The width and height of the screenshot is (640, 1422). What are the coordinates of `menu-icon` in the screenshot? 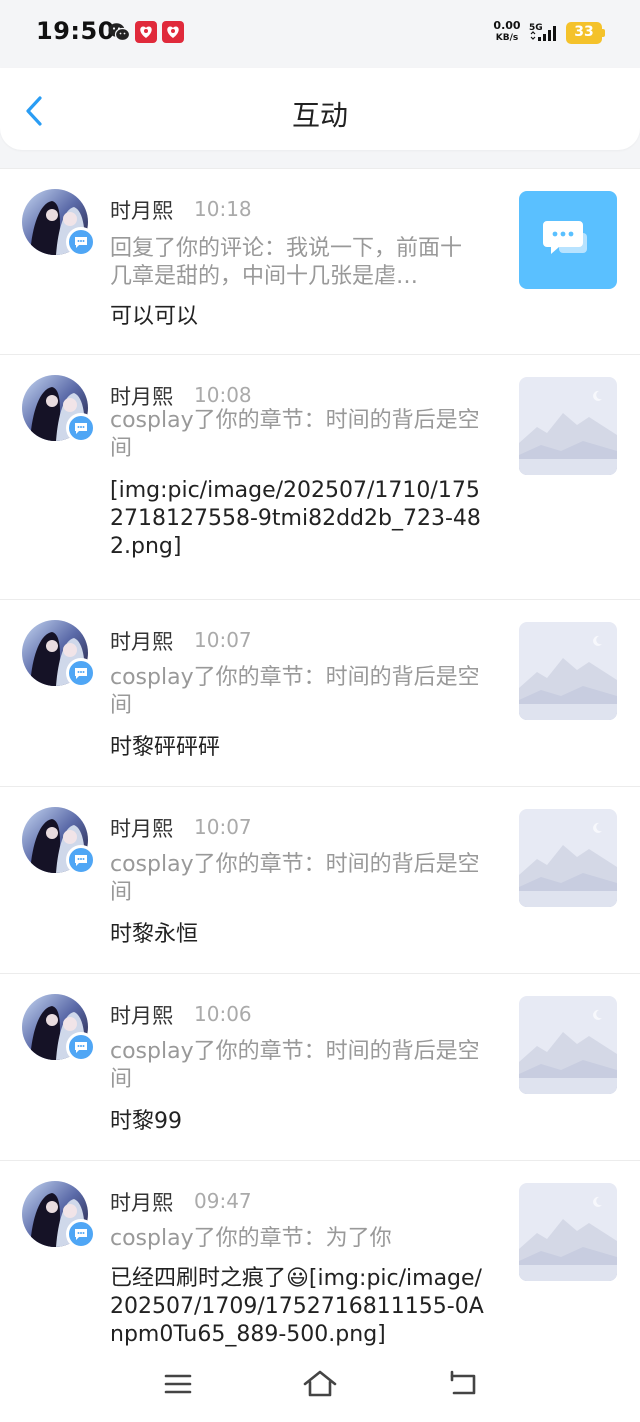 It's located at (178, 1384).